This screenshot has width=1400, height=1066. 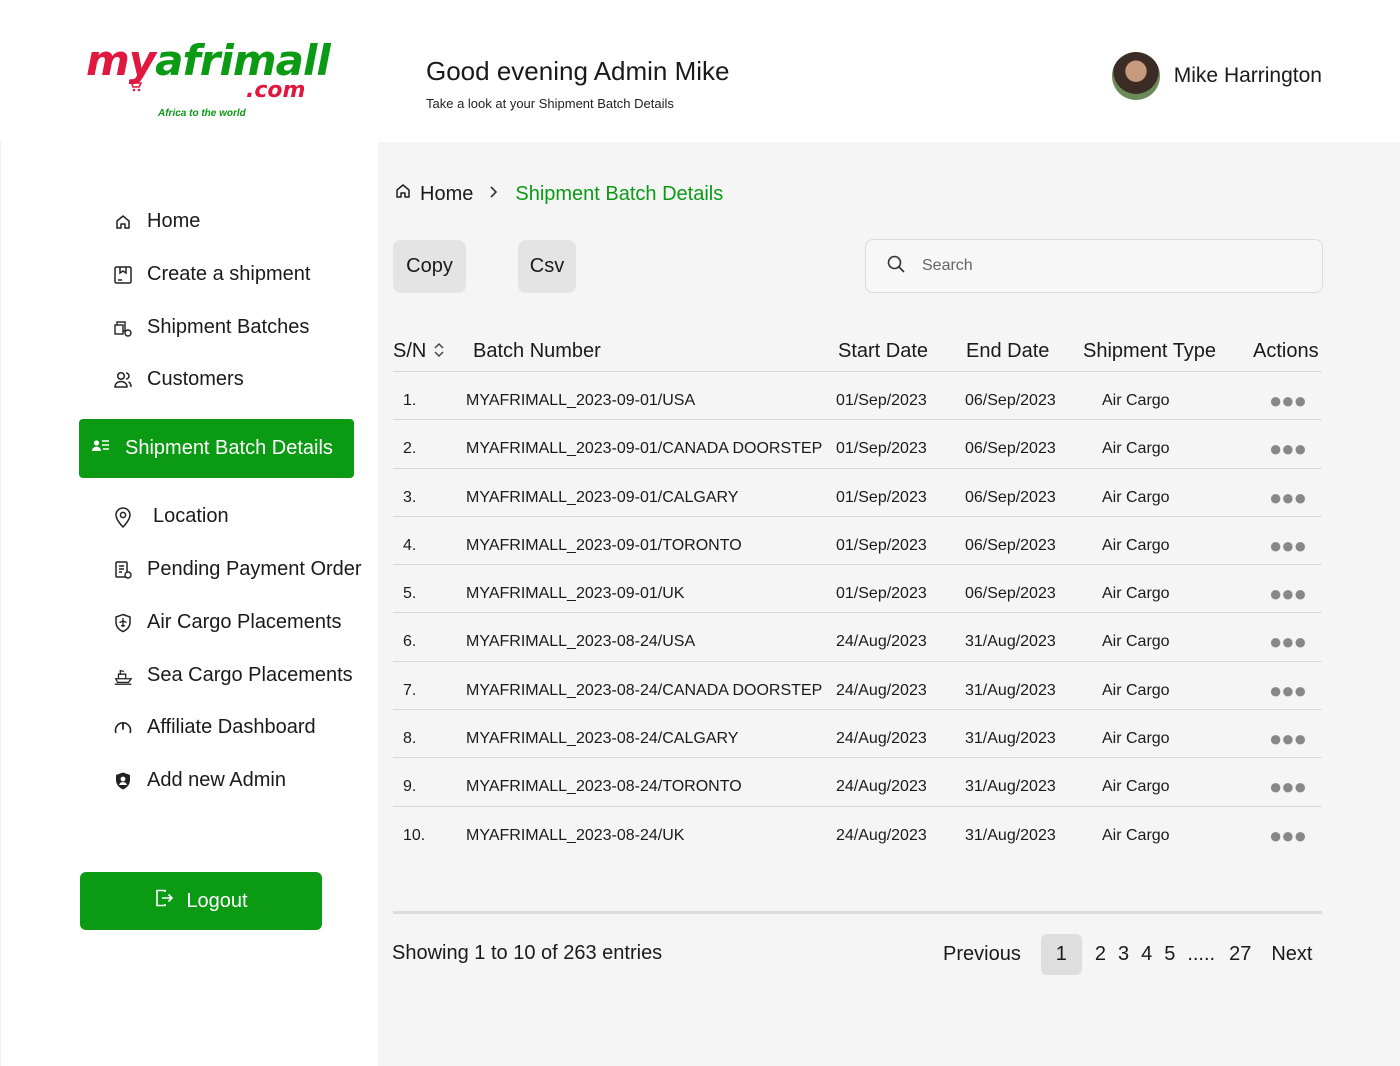 I want to click on breadcrumb-home: Home, so click(x=433, y=194).